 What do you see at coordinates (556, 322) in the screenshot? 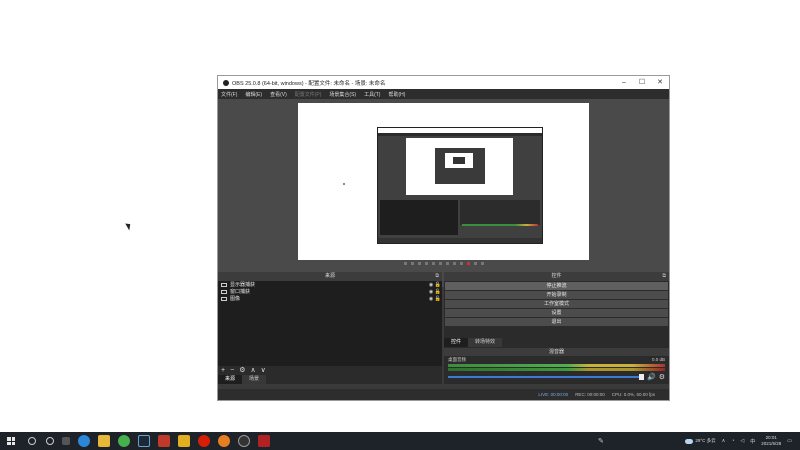
I see `exit-button: 退出` at bounding box center [556, 322].